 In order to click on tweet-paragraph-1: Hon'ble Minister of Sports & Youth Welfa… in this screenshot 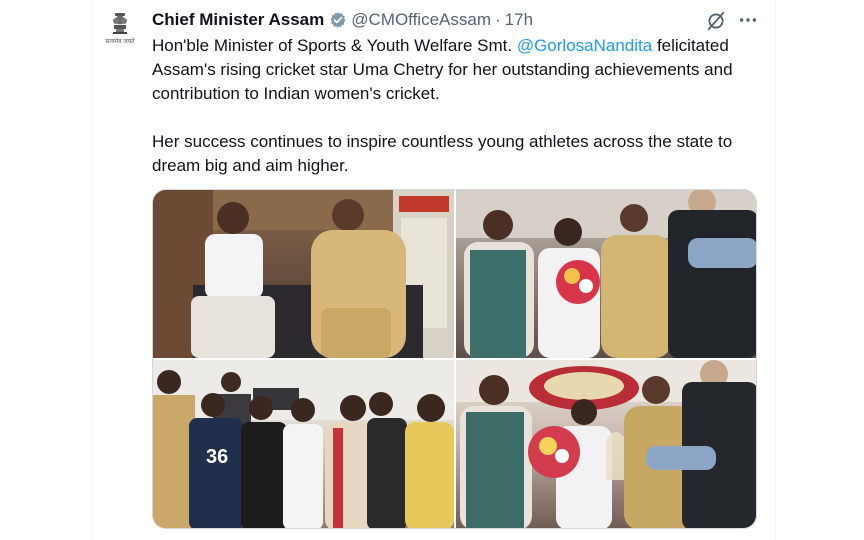, I will do `click(459, 70)`.